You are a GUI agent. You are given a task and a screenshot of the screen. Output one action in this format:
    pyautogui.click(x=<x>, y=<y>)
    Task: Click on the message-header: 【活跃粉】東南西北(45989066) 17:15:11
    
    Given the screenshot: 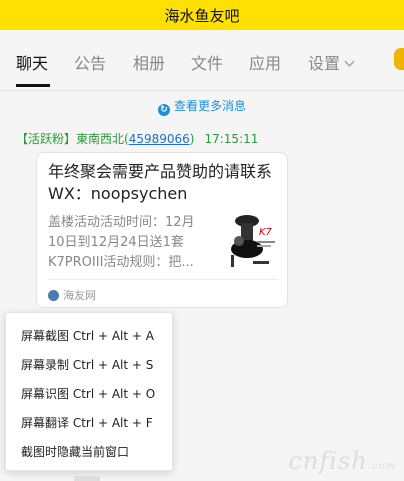 What is the action you would take?
    pyautogui.click(x=137, y=139)
    